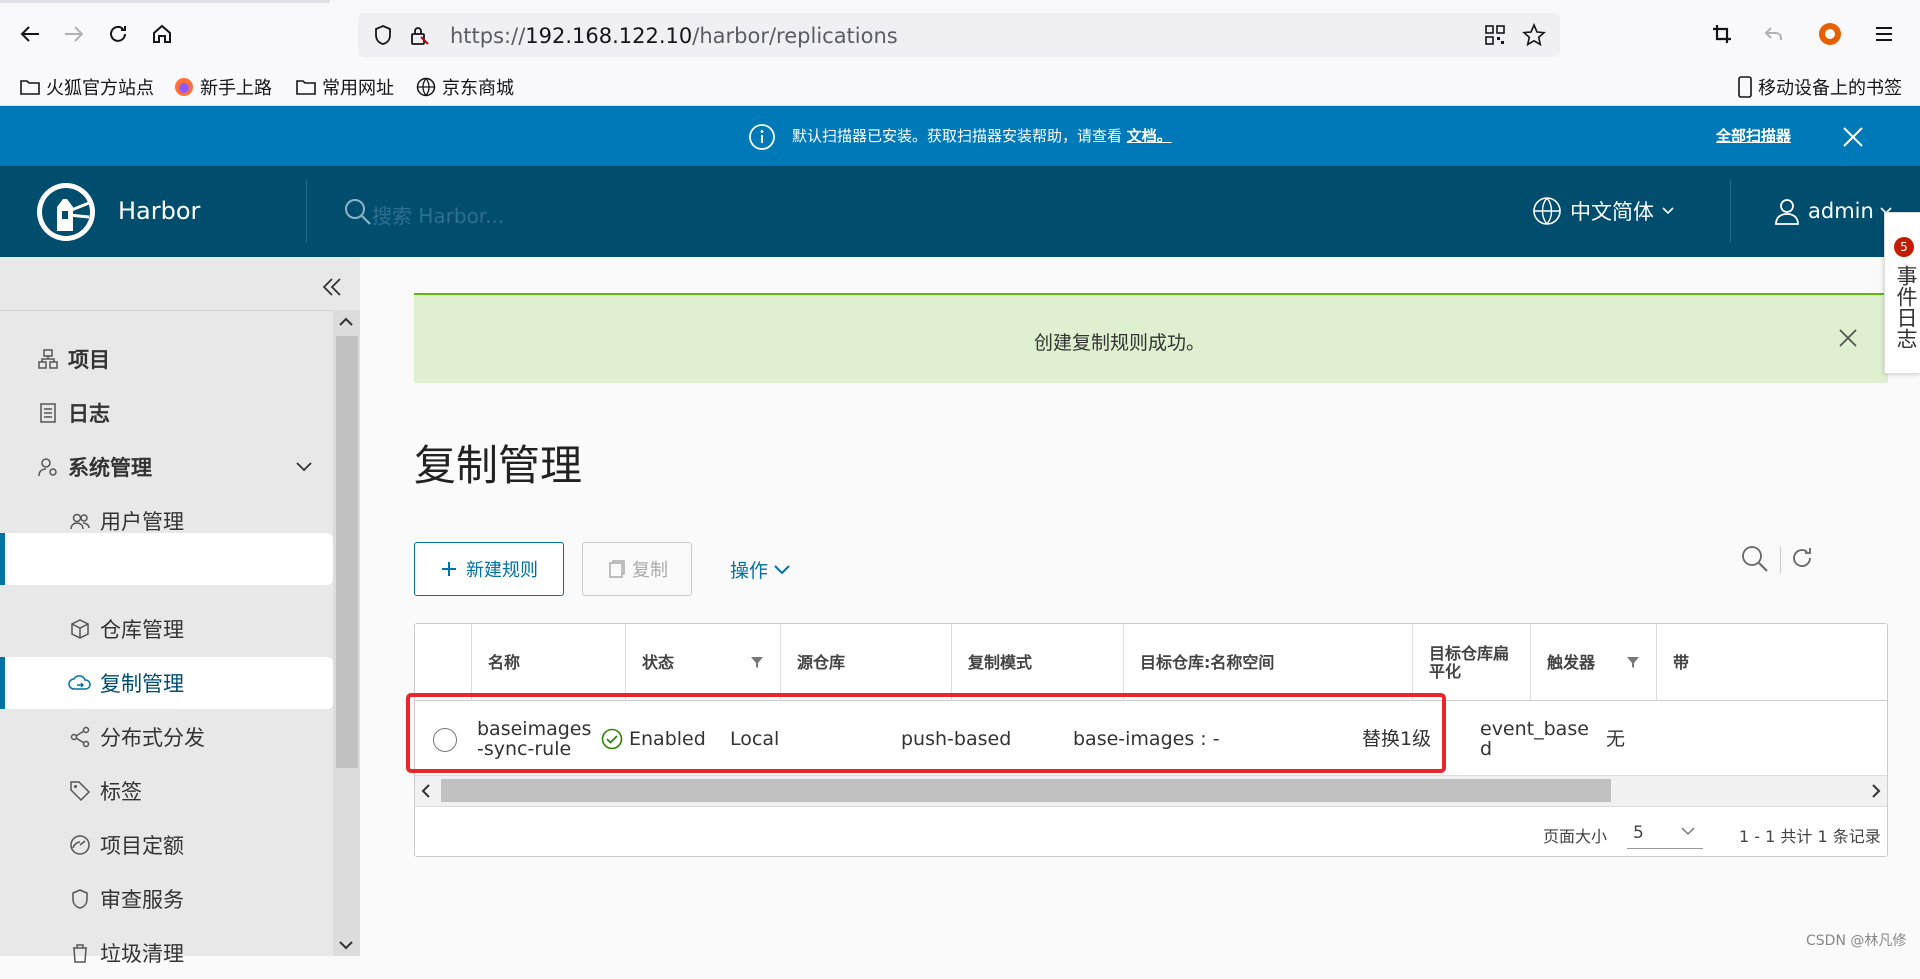 This screenshot has width=1920, height=979. What do you see at coordinates (142, 522) in the screenshot?
I see `sidebar-item-label: 用户管理` at bounding box center [142, 522].